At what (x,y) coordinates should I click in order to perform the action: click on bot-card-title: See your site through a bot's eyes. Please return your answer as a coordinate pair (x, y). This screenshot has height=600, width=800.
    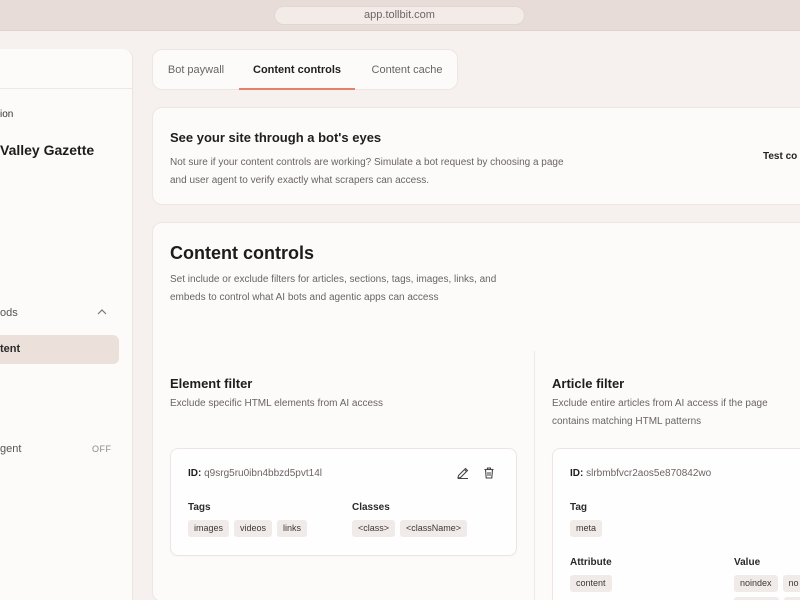
    Looking at the image, I should click on (276, 137).